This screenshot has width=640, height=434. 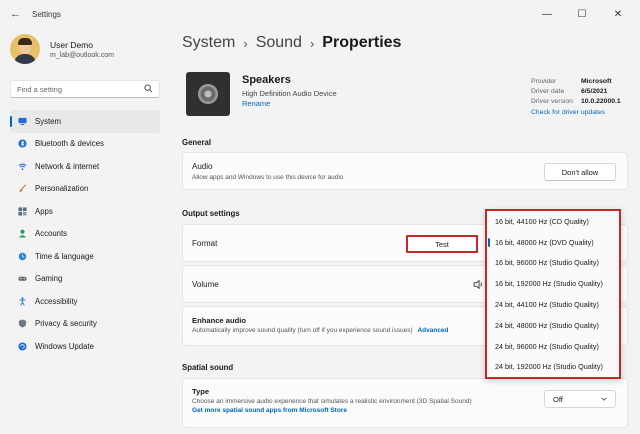 I want to click on breadcrumb-system: System, so click(x=208, y=43).